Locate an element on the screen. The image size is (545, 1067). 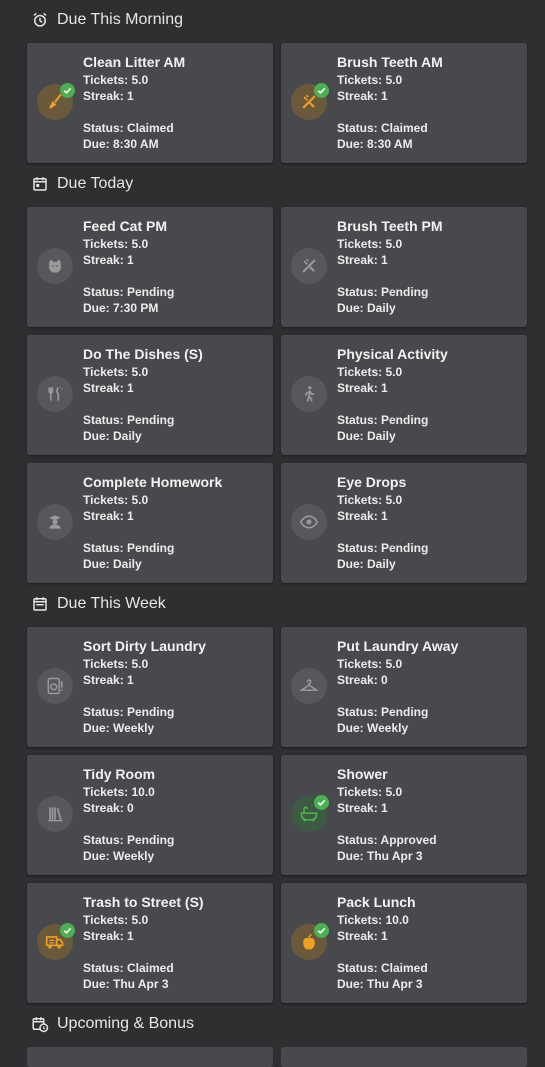
calendar-clock-icon is located at coordinates (40, 1024).